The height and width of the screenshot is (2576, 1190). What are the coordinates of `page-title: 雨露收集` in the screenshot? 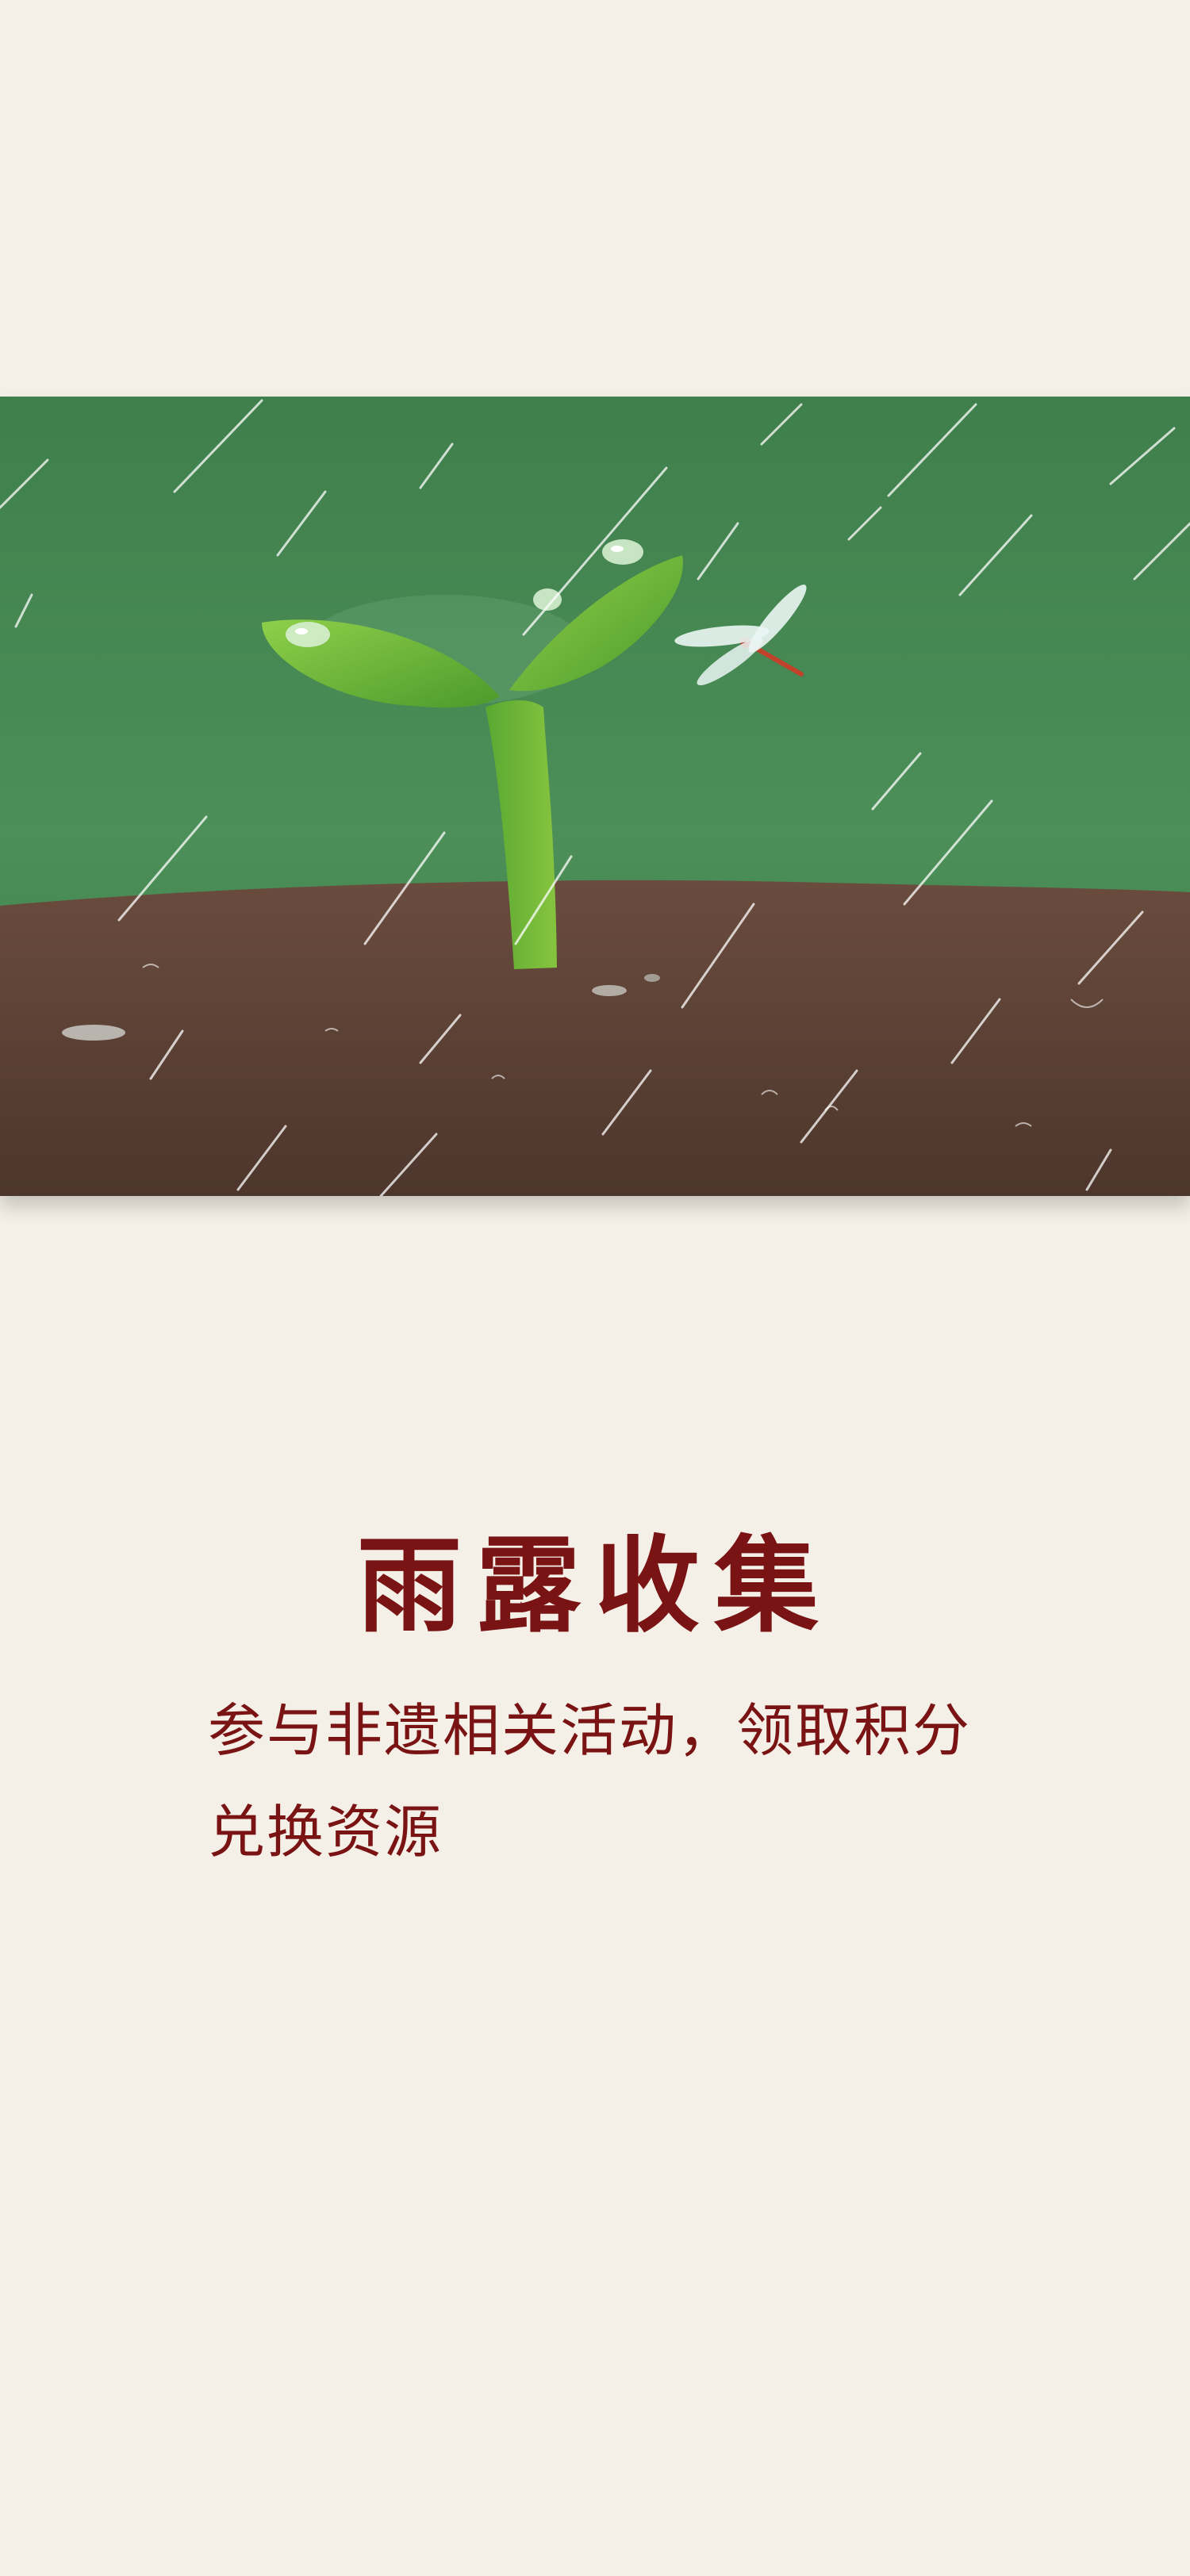 It's located at (595, 1586).